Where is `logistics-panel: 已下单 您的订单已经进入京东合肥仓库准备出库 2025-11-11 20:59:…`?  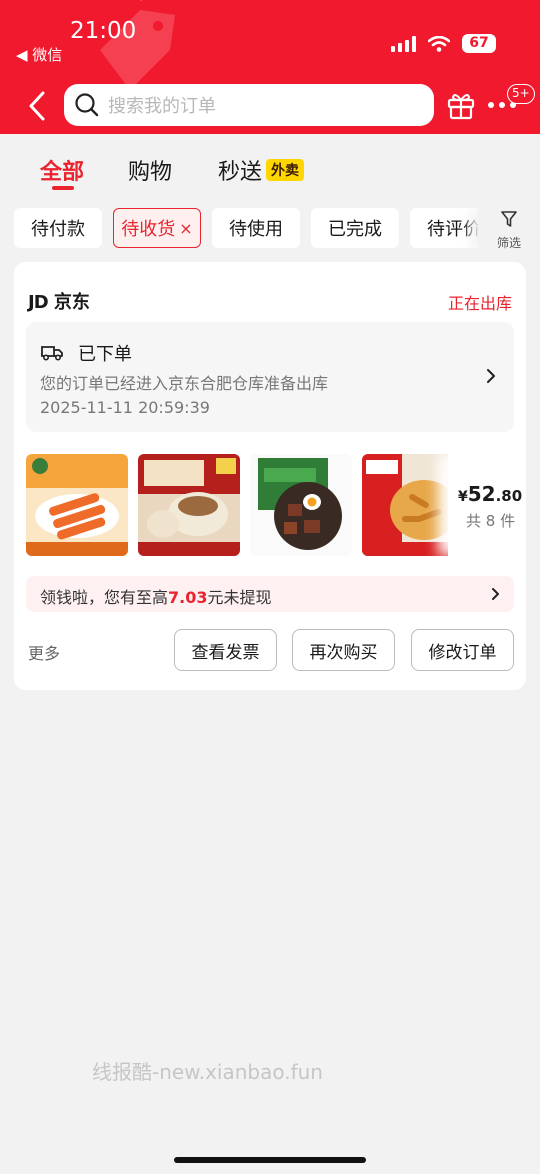
logistics-panel: 已下单 您的订单已经进入京东合肥仓库准备出库 2025-11-11 20:59:… is located at coordinates (270, 377).